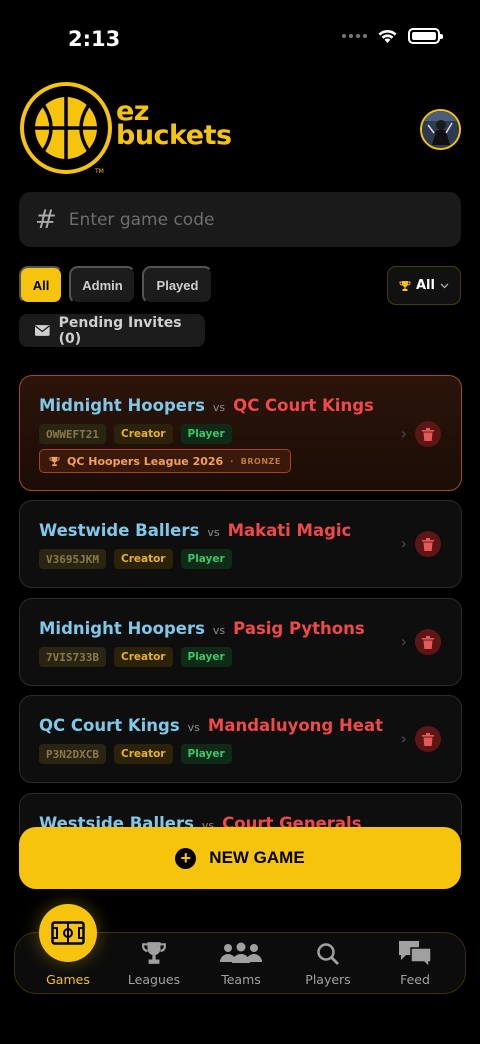 The width and height of the screenshot is (480, 1044). I want to click on chat-icon, so click(415, 954).